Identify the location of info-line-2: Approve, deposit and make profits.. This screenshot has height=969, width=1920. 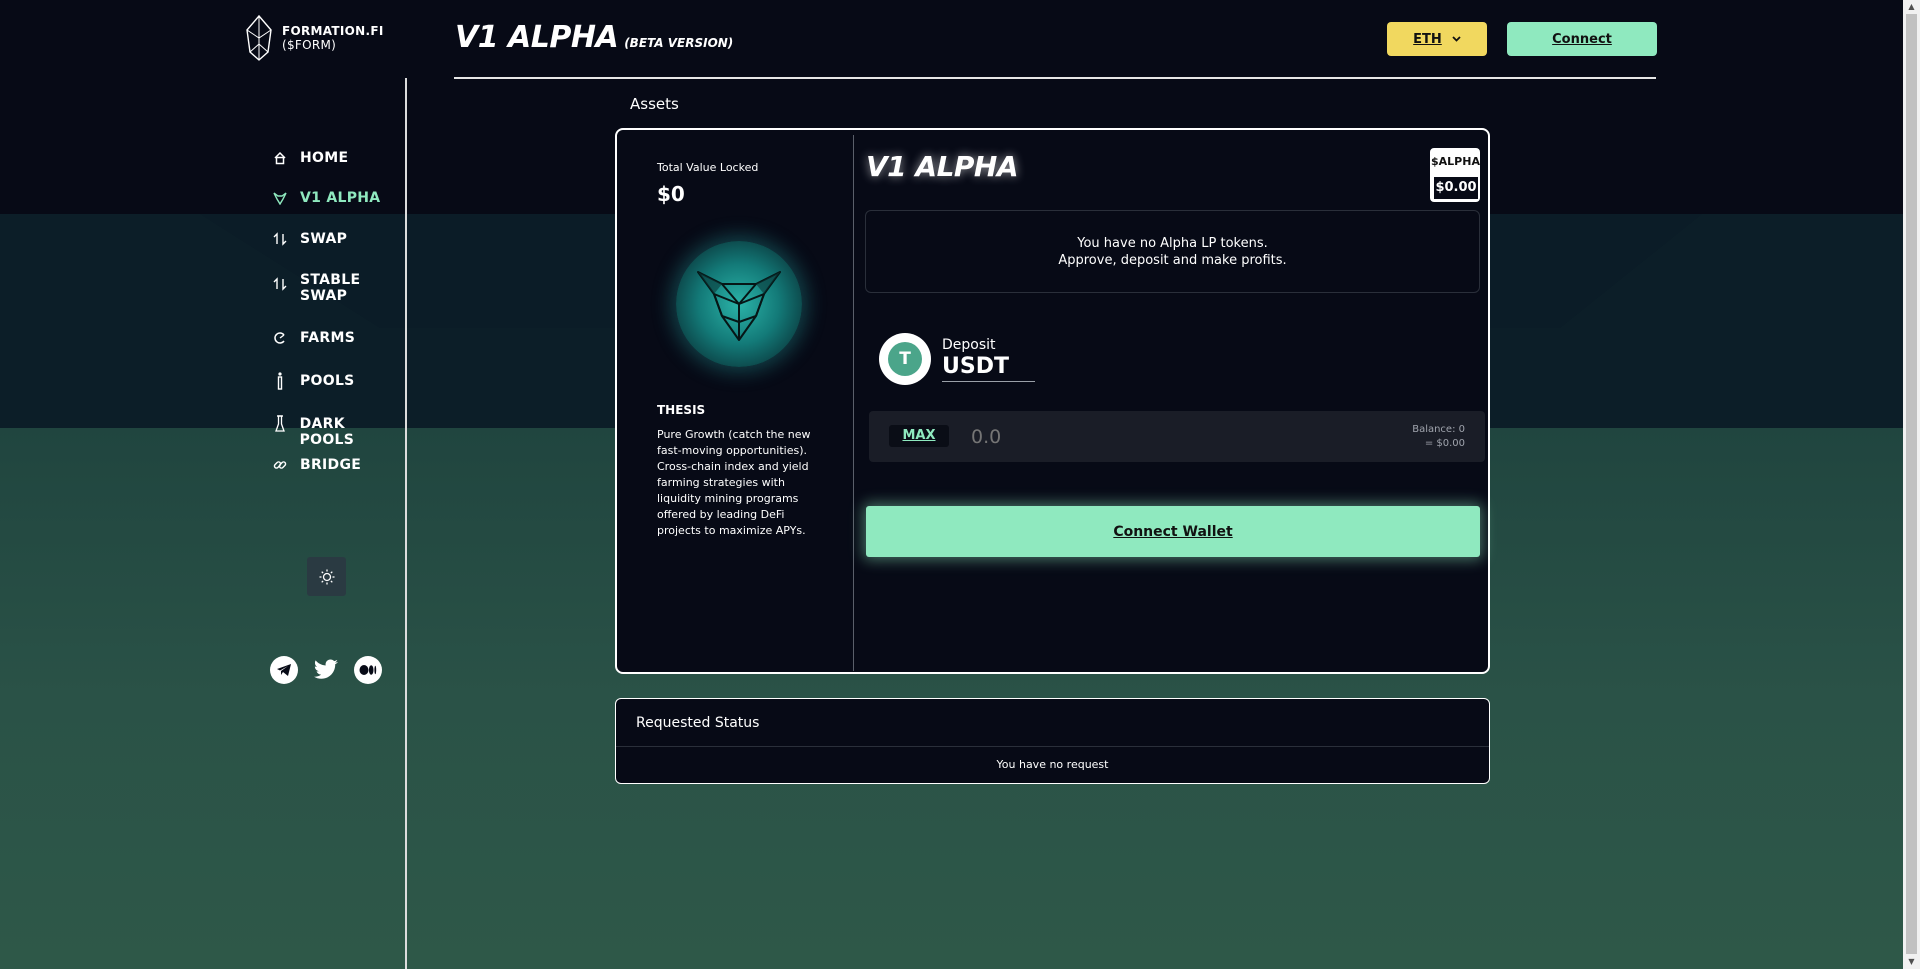
(1172, 260).